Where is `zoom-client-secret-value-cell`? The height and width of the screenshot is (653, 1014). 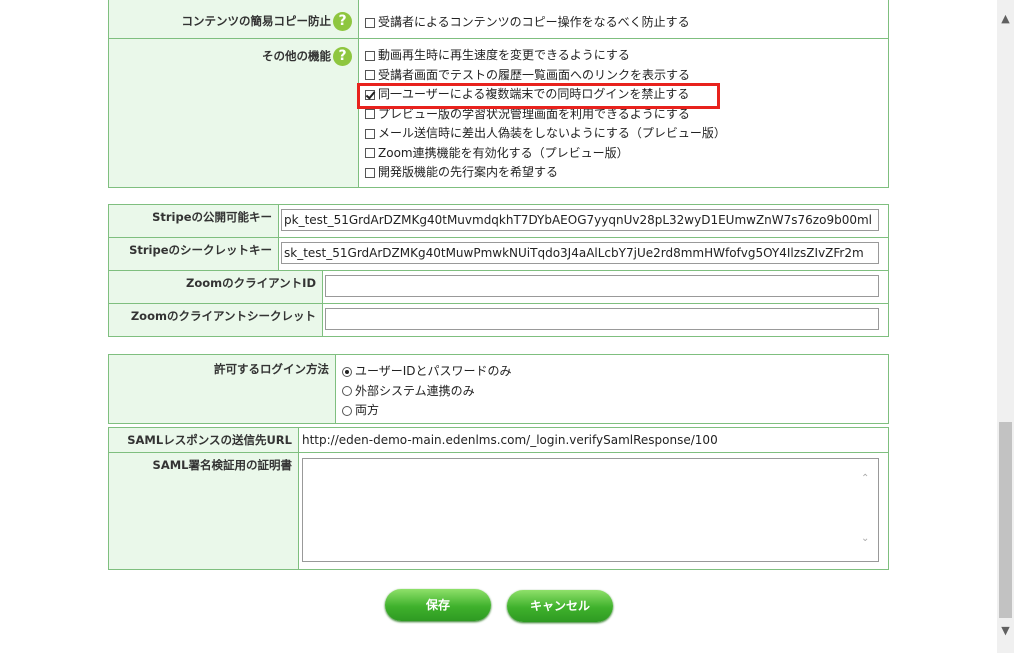 zoom-client-secret-value-cell is located at coordinates (605, 320).